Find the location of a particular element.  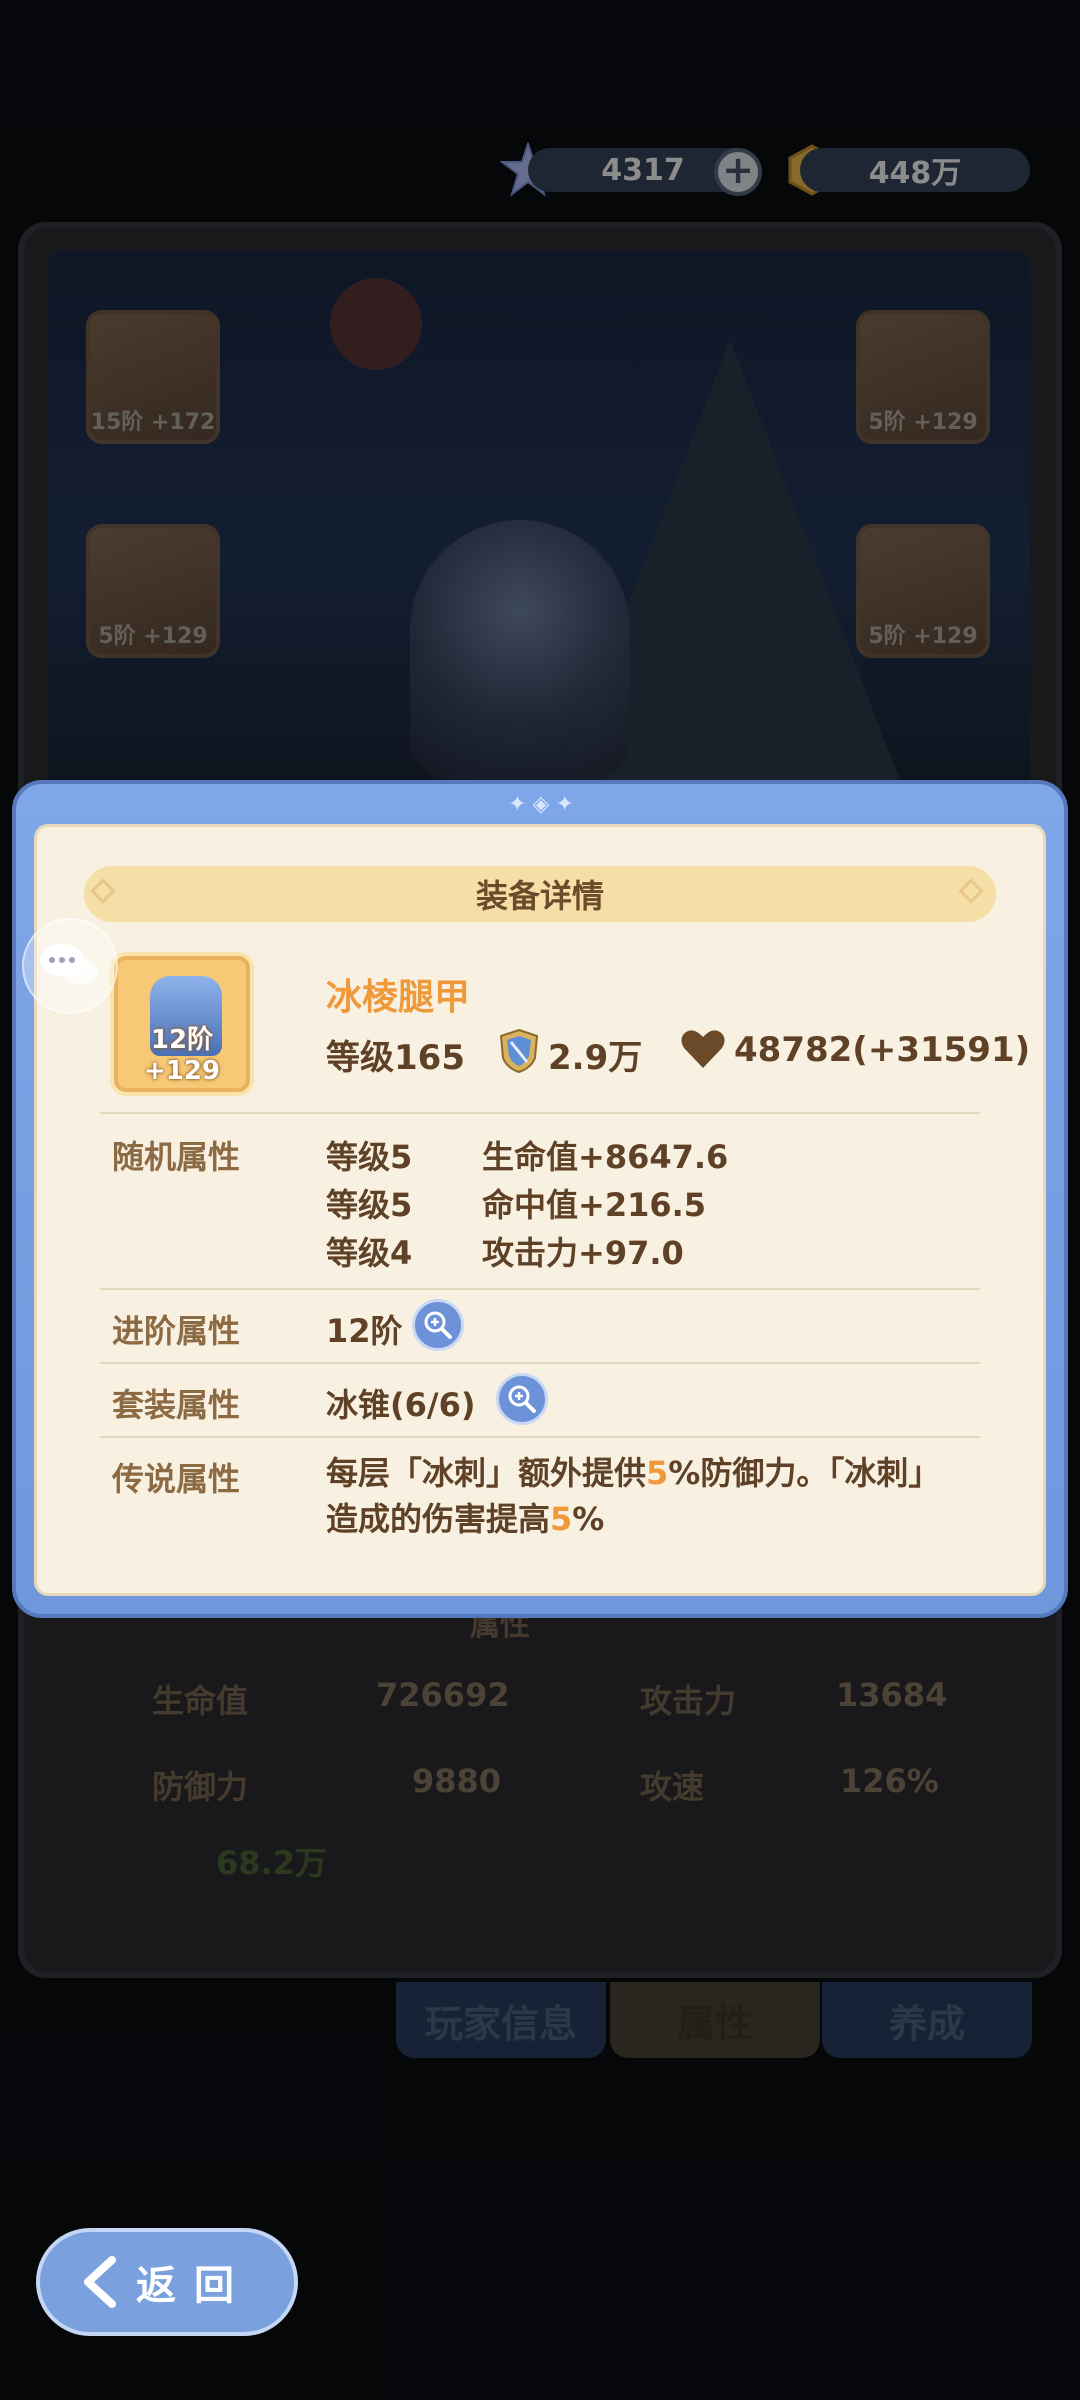

set-attr-value: 冰锥(6/6) is located at coordinates (401, 1405).